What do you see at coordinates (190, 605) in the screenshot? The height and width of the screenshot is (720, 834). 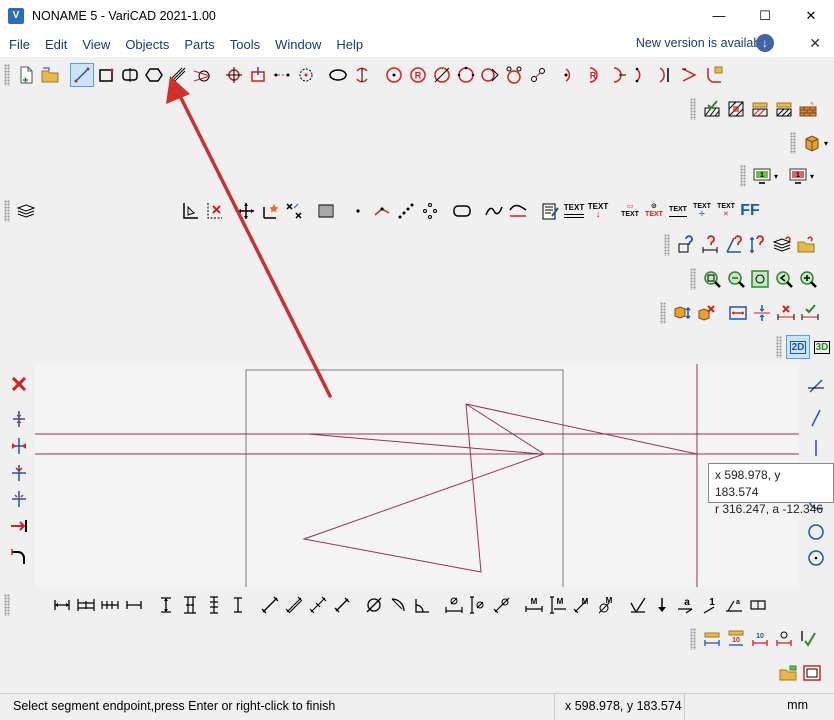 I see `dim-vertical-chain-icon` at bounding box center [190, 605].